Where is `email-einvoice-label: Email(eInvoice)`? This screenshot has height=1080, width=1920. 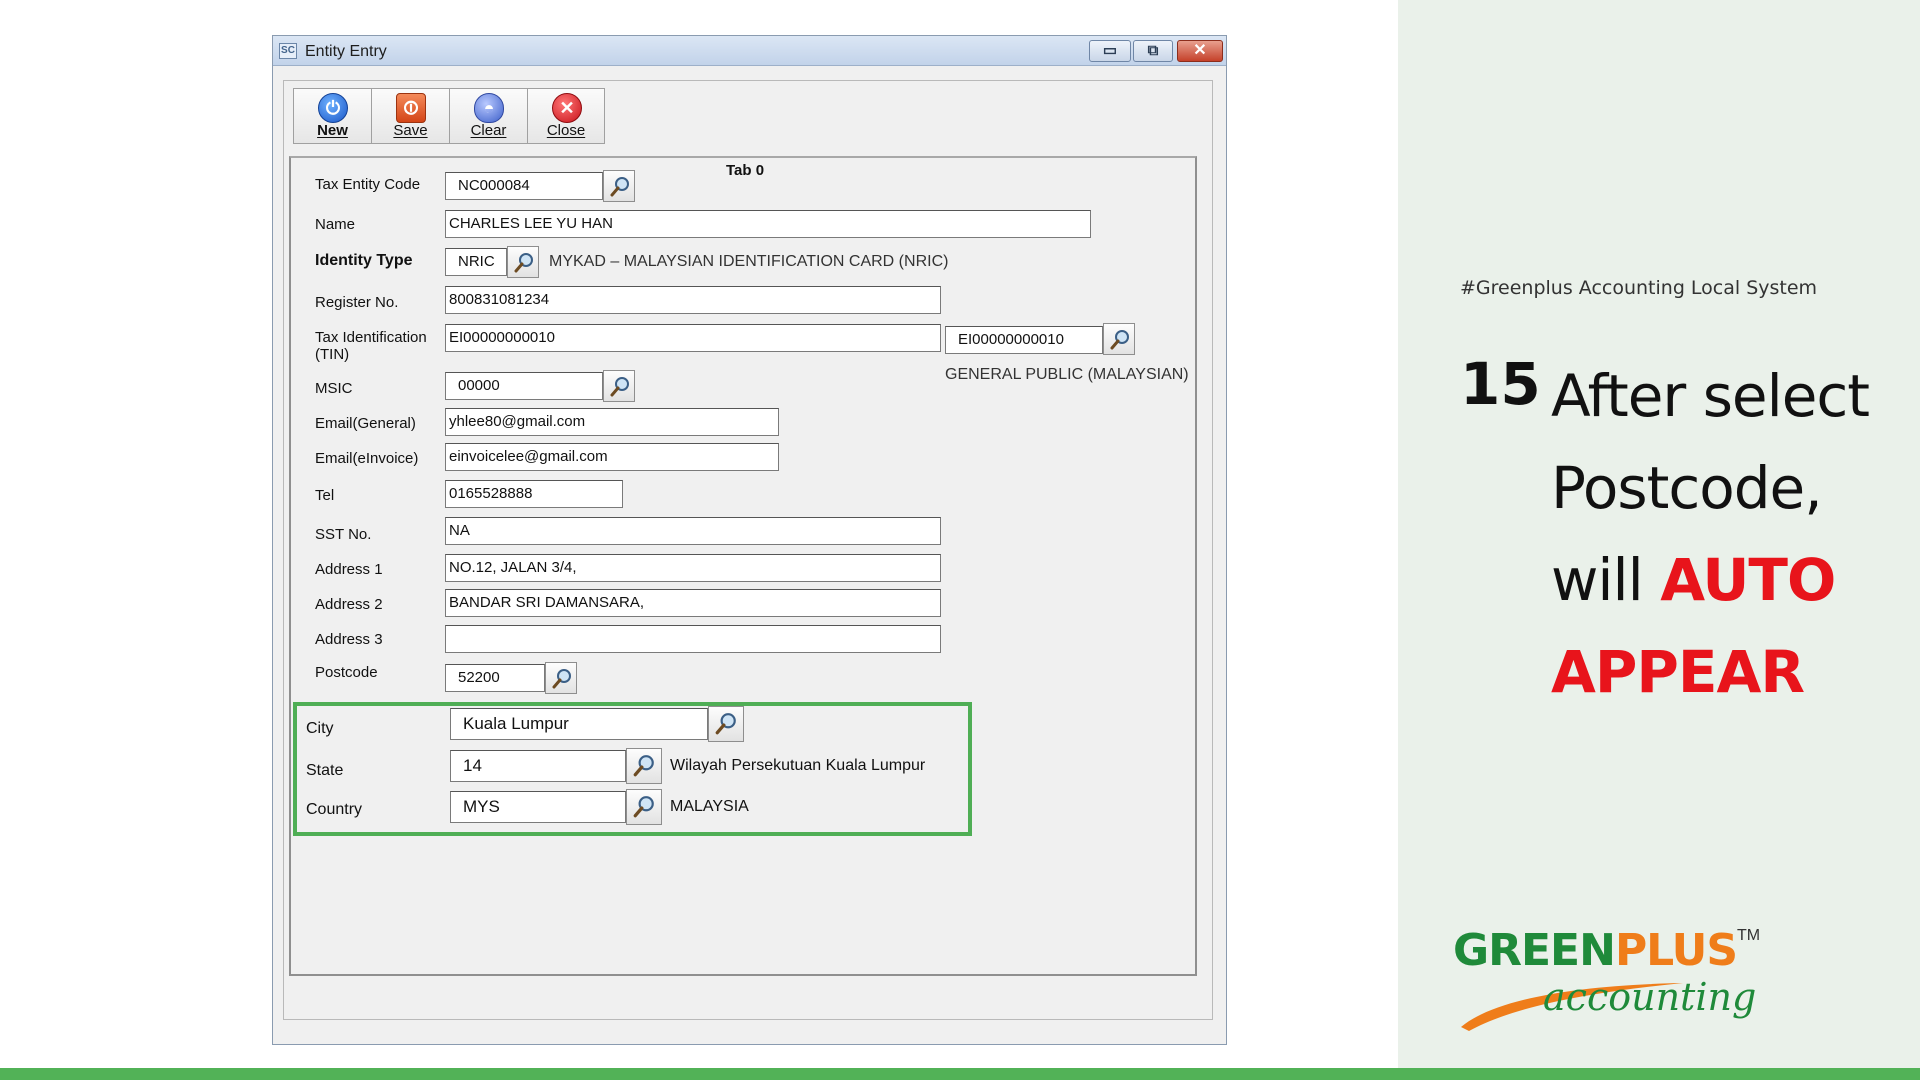 email-einvoice-label: Email(eInvoice) is located at coordinates (367, 458).